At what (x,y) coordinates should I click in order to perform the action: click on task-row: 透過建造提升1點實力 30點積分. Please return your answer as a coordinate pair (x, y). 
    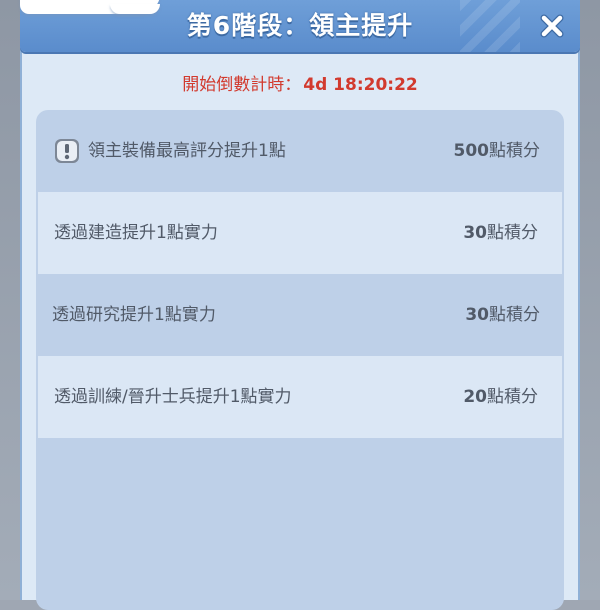
    Looking at the image, I should click on (300, 233).